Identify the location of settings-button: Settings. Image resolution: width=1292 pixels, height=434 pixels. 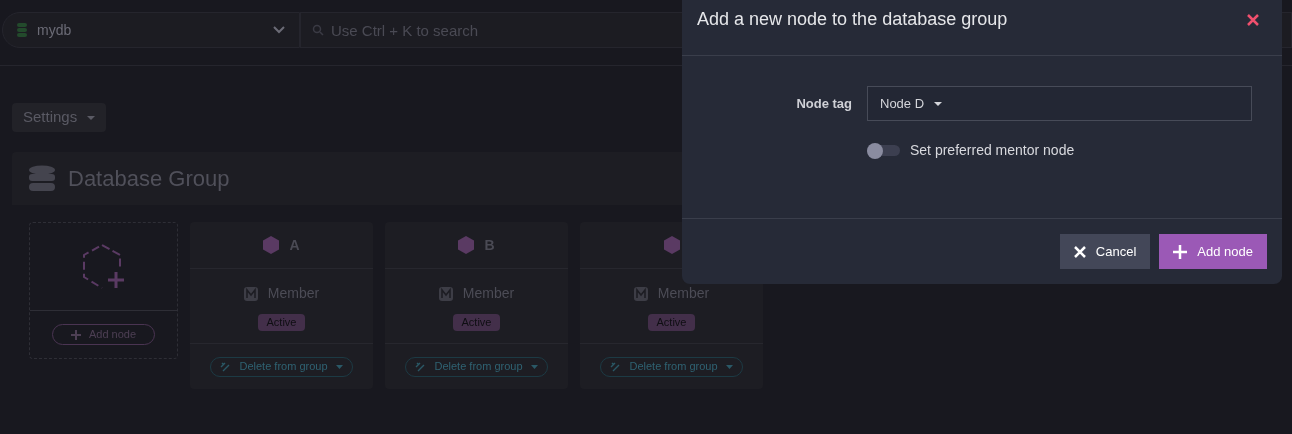
(59, 117).